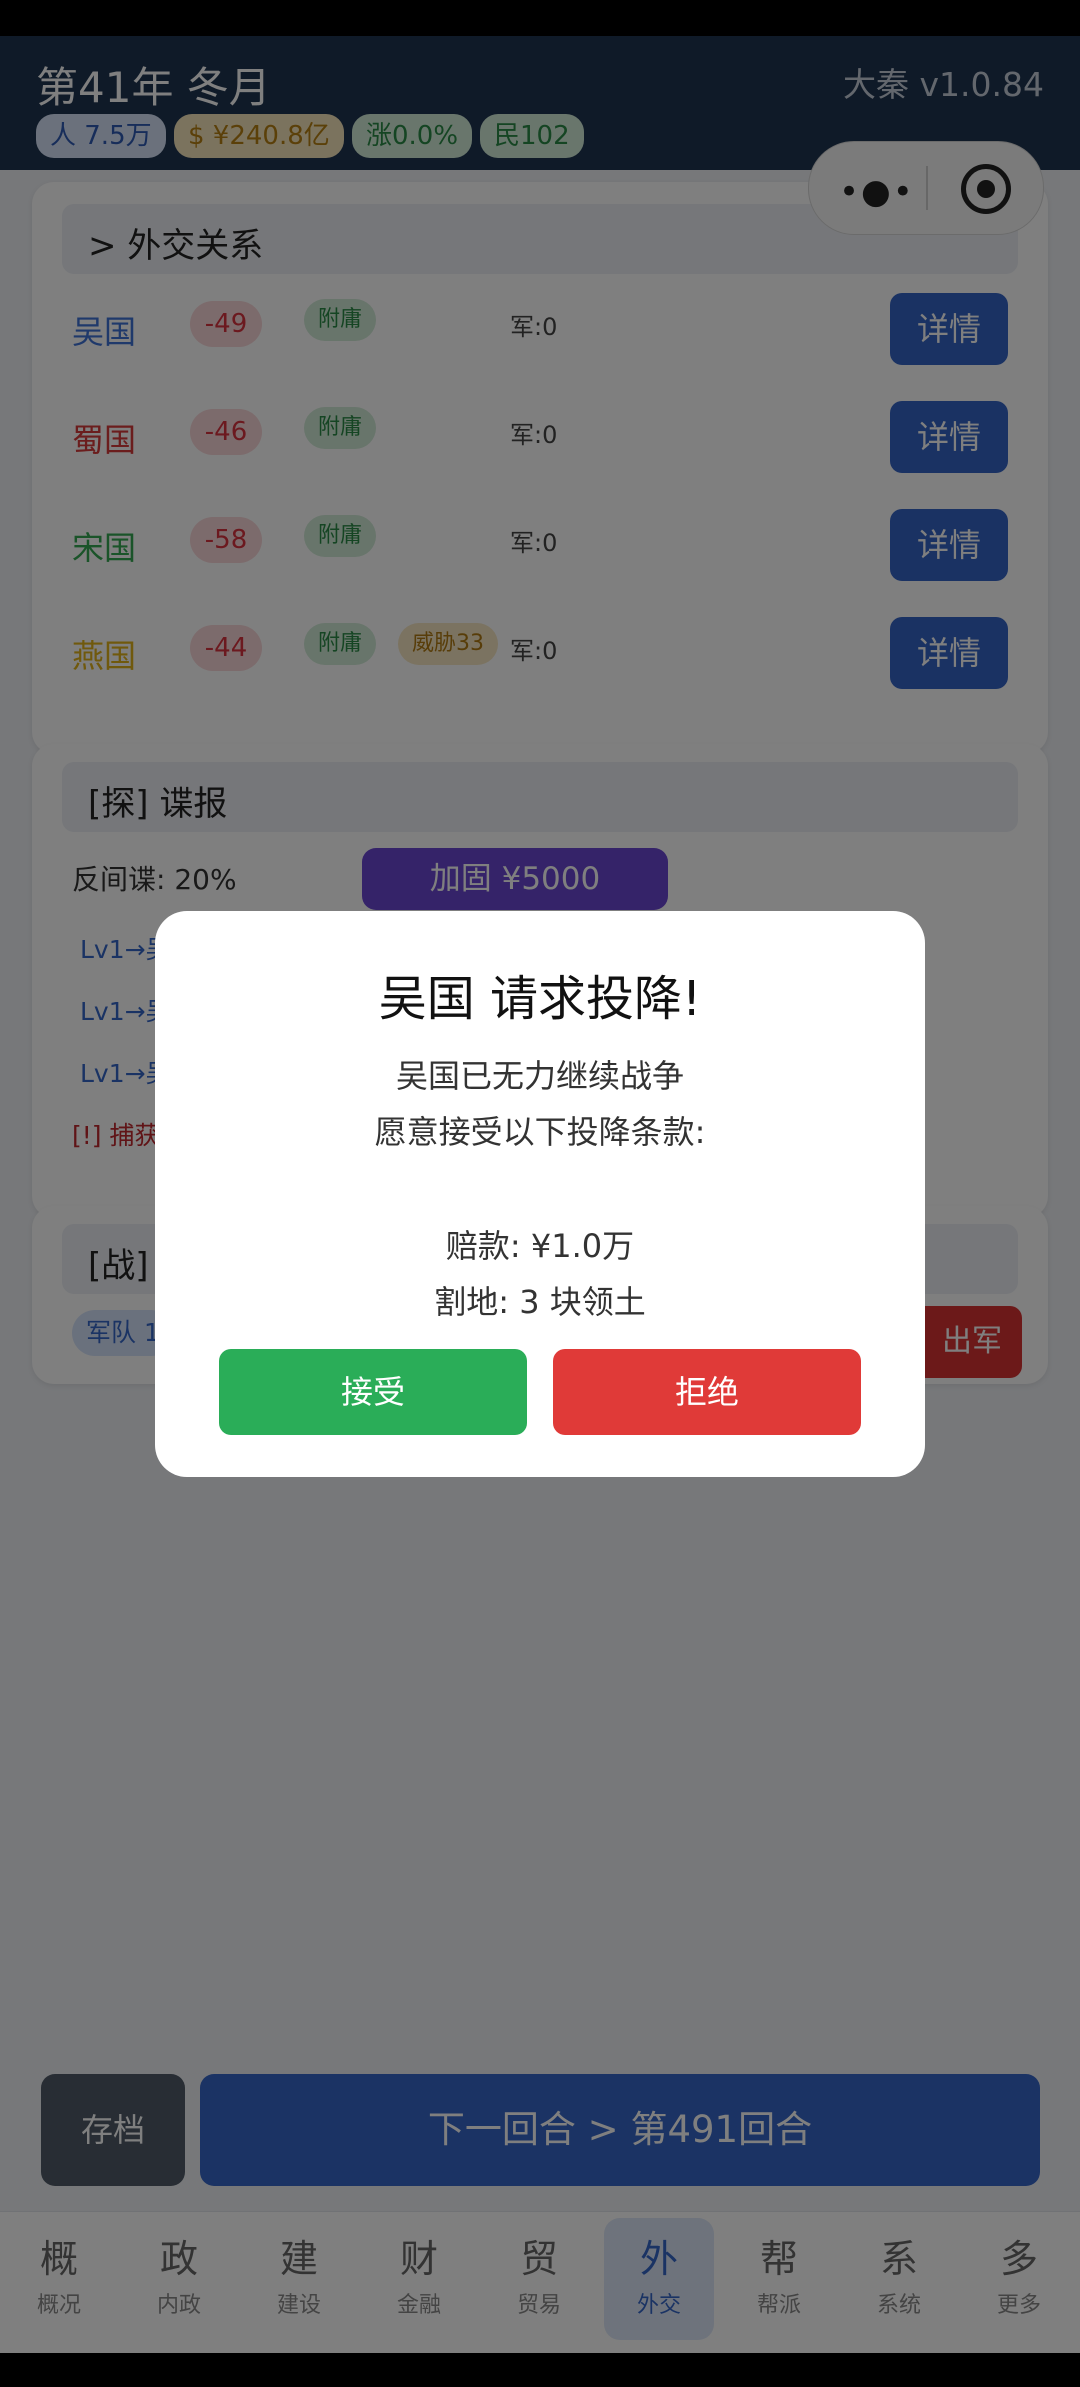 The height and width of the screenshot is (2387, 1080). Describe the element at coordinates (540, 1246) in the screenshot. I see `indemnity-term: 赔款: ¥1.0万` at that location.